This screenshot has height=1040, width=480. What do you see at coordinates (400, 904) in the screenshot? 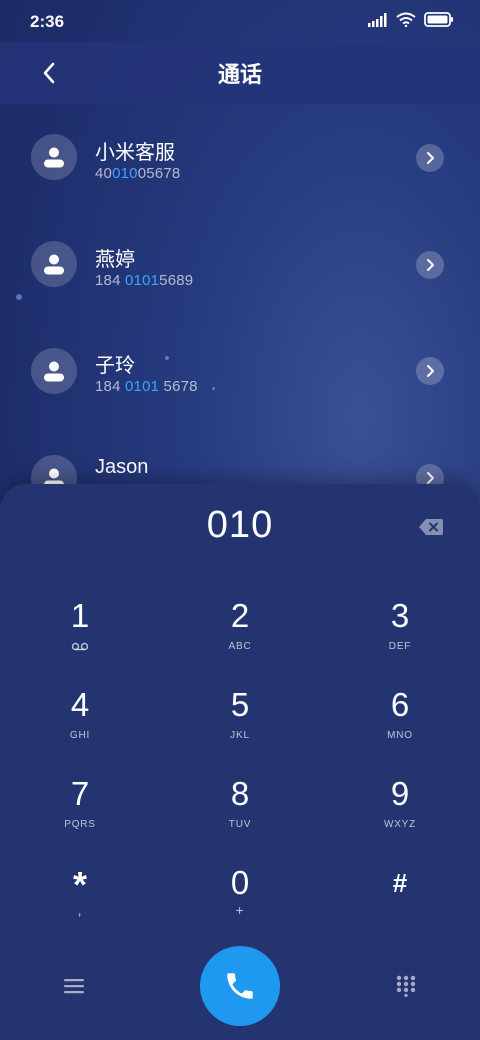
I see `key-hash: #` at bounding box center [400, 904].